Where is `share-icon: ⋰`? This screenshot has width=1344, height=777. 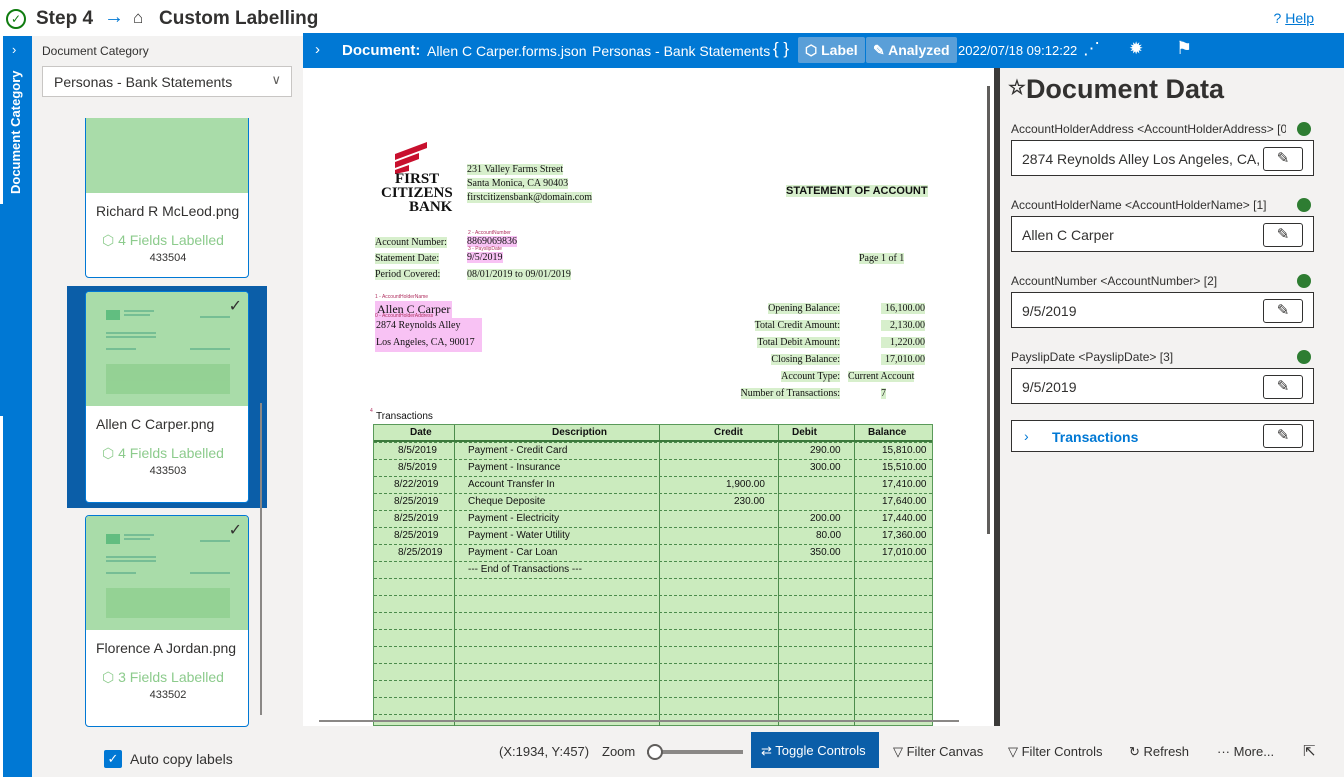 share-icon: ⋰ is located at coordinates (1091, 49).